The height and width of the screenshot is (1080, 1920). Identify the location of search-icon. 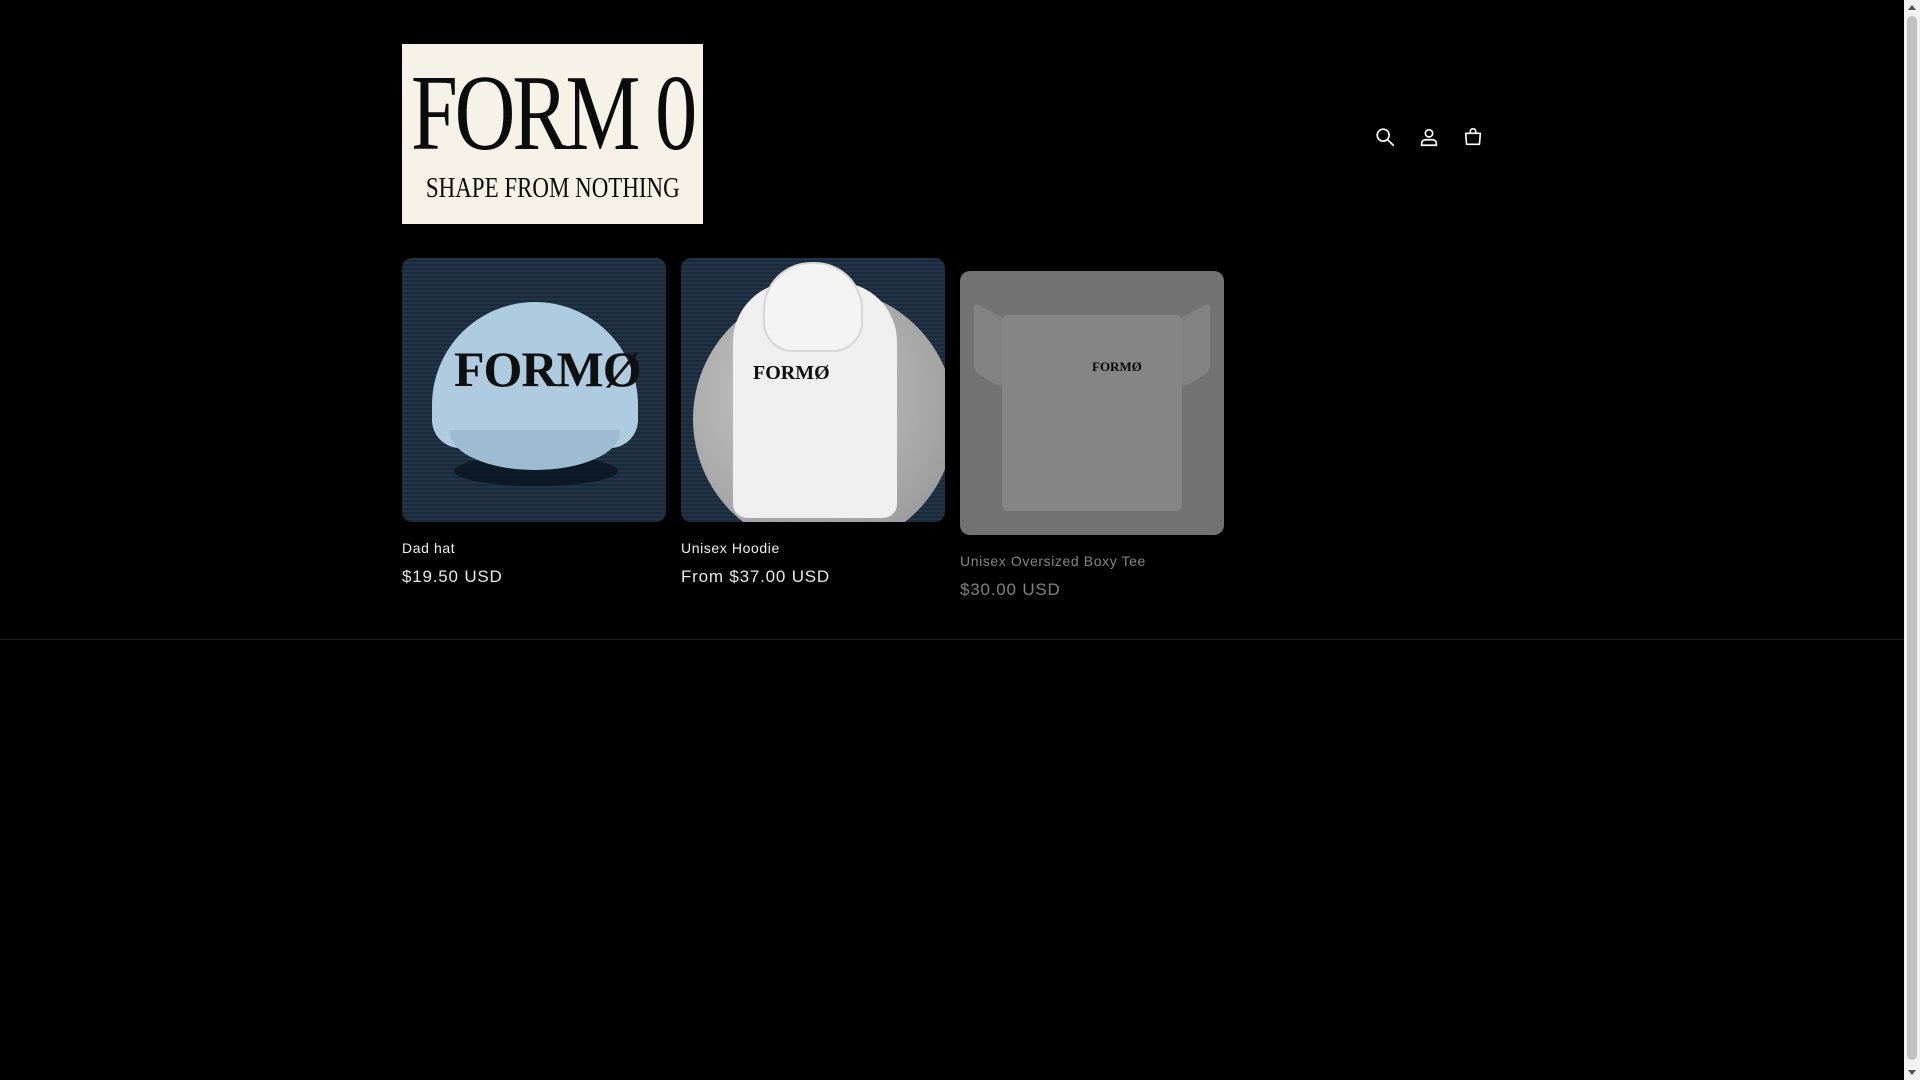
(1385, 137).